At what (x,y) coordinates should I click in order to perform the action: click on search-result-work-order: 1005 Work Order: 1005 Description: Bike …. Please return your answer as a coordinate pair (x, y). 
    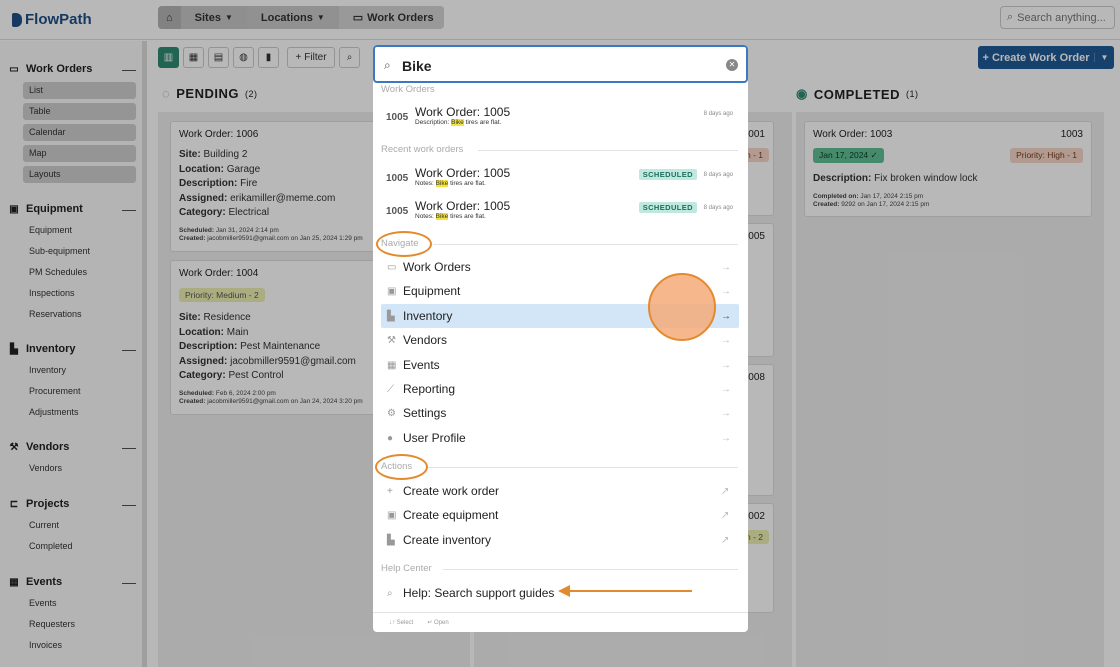
    Looking at the image, I should click on (560, 118).